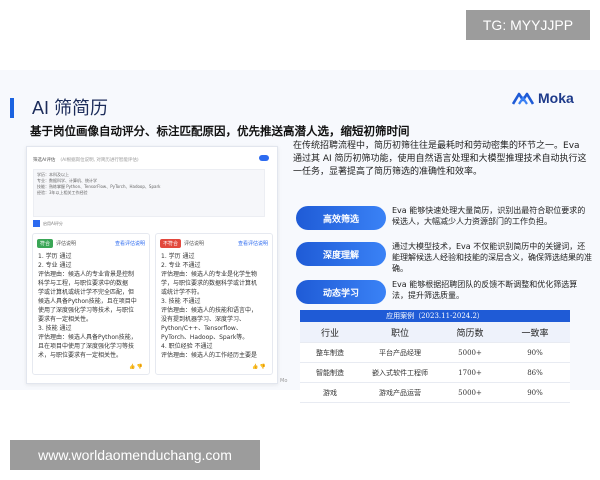 The image size is (600, 480). What do you see at coordinates (171, 243) in the screenshot?
I see `fail-badge: 不符合` at bounding box center [171, 243].